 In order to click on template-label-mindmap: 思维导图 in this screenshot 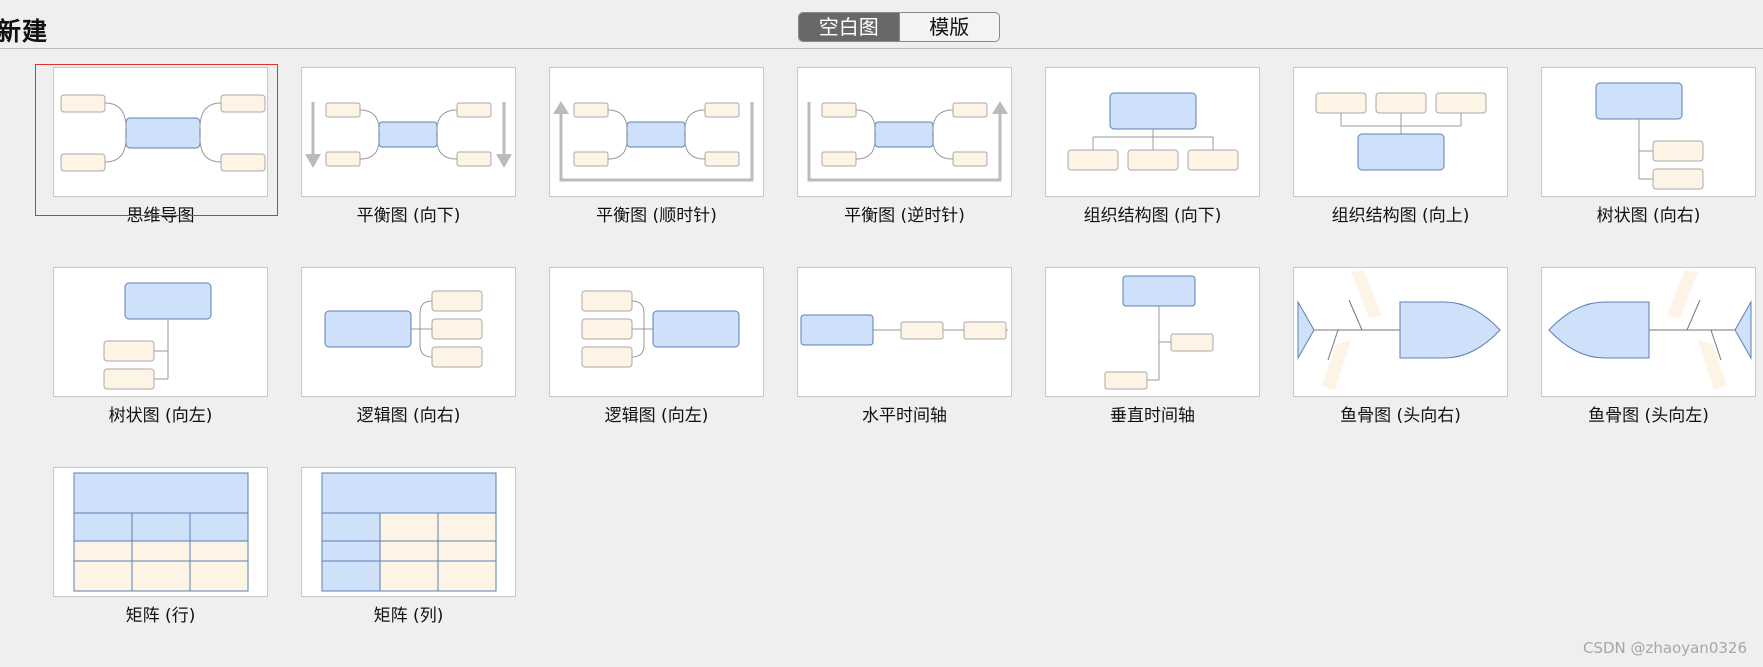, I will do `click(160, 216)`.